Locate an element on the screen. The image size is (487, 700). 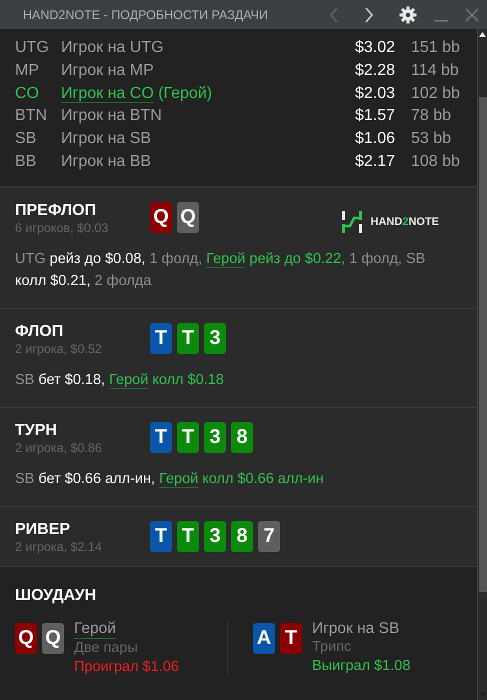
street-summary: 2 игрока, $0.86 is located at coordinates (59, 448).